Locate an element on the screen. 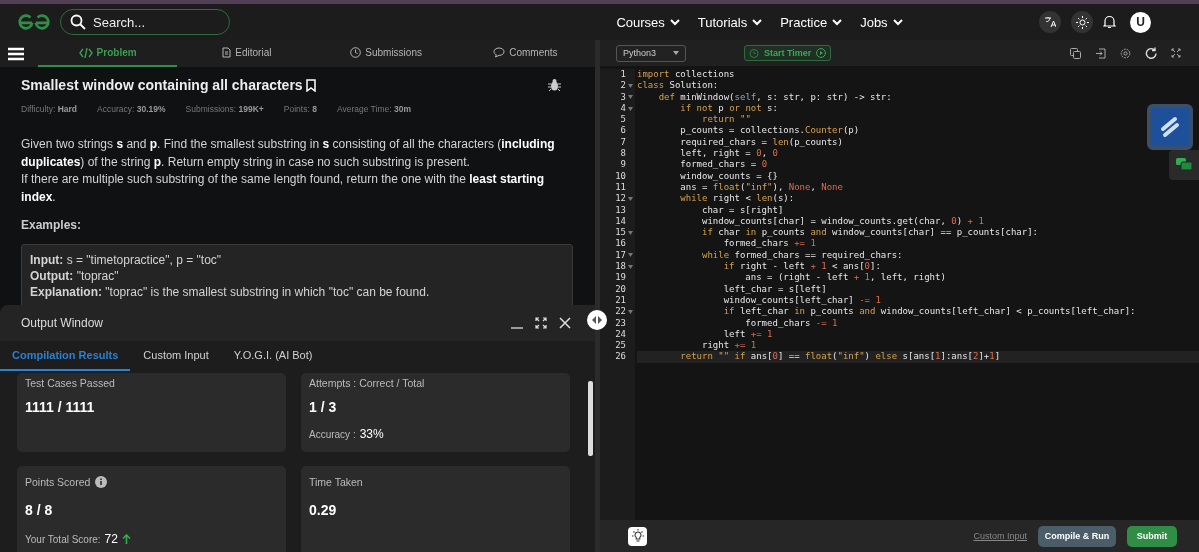  code-line: return "" if ans[0] == float("inf") else s[ans[1]:ans[2]+1] is located at coordinates (840, 356).